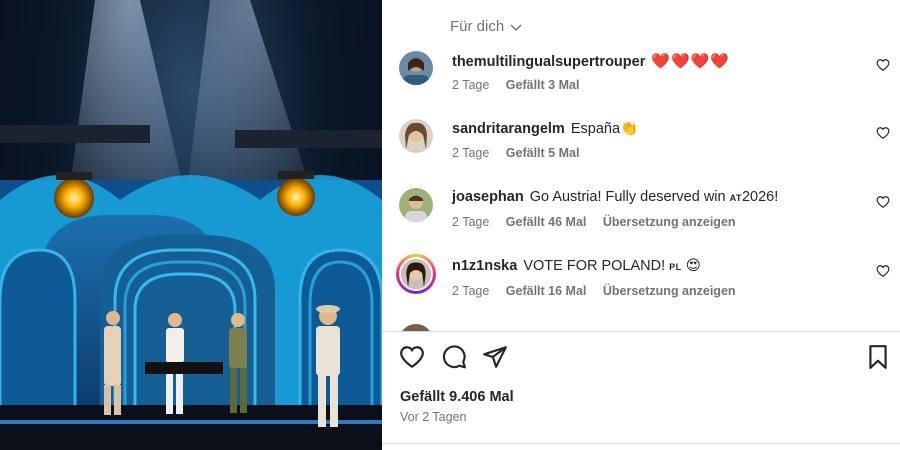 The image size is (900, 450). Describe the element at coordinates (878, 357) in the screenshot. I see `bookmark-icon` at that location.